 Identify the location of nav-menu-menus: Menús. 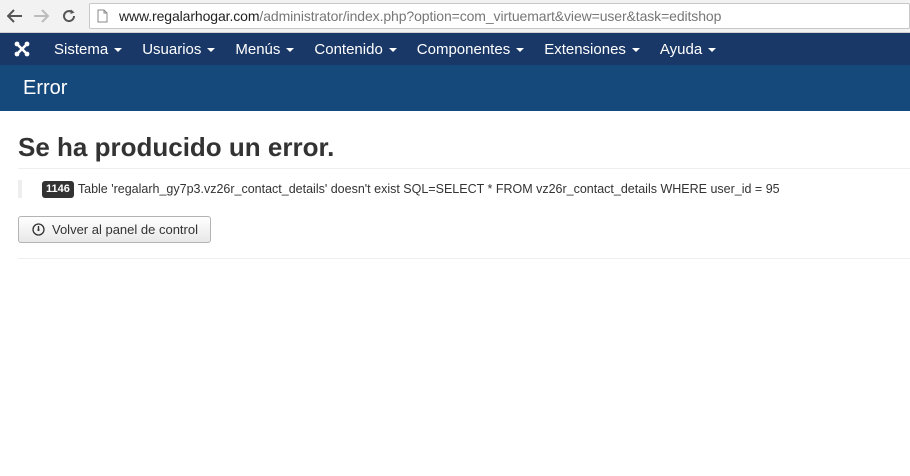
(264, 49).